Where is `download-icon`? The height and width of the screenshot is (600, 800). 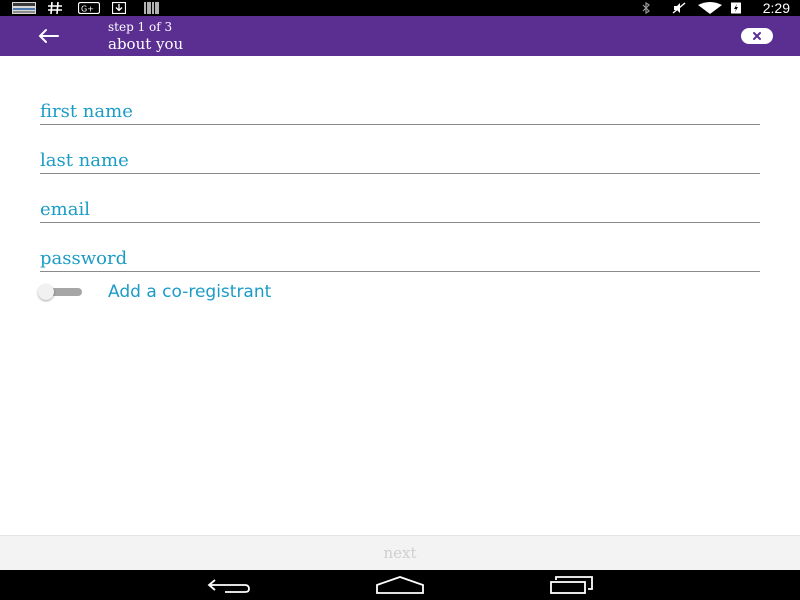
download-icon is located at coordinates (119, 8).